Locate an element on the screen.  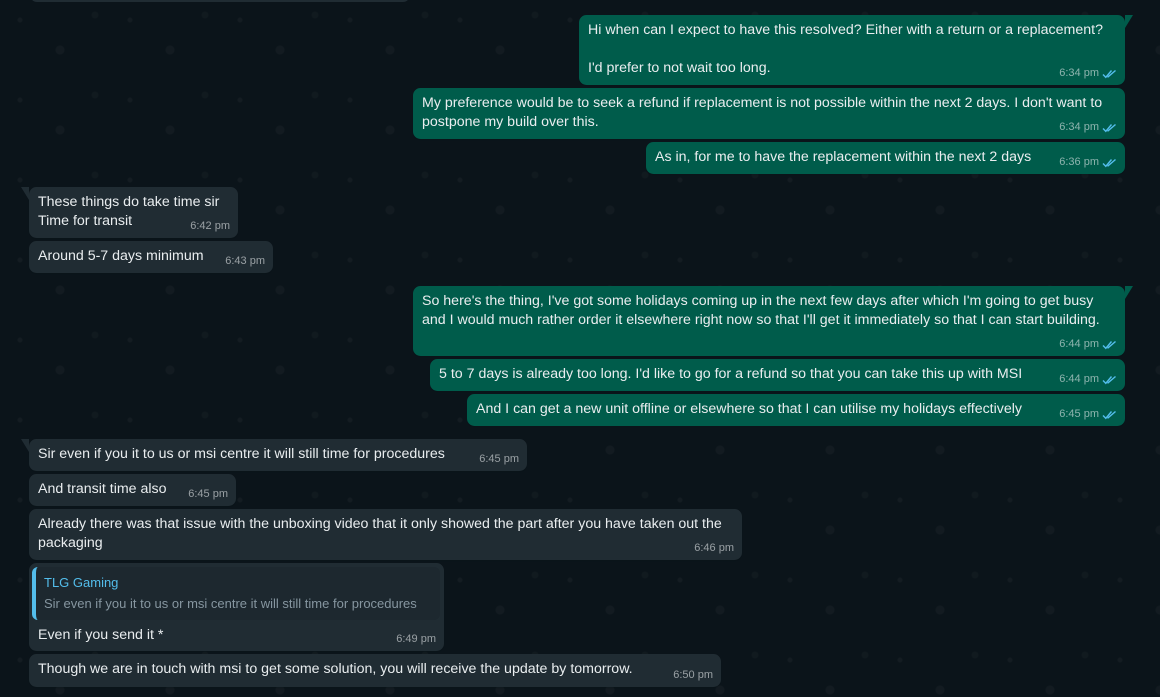
message-meta: 6:50 pm is located at coordinates (693, 675).